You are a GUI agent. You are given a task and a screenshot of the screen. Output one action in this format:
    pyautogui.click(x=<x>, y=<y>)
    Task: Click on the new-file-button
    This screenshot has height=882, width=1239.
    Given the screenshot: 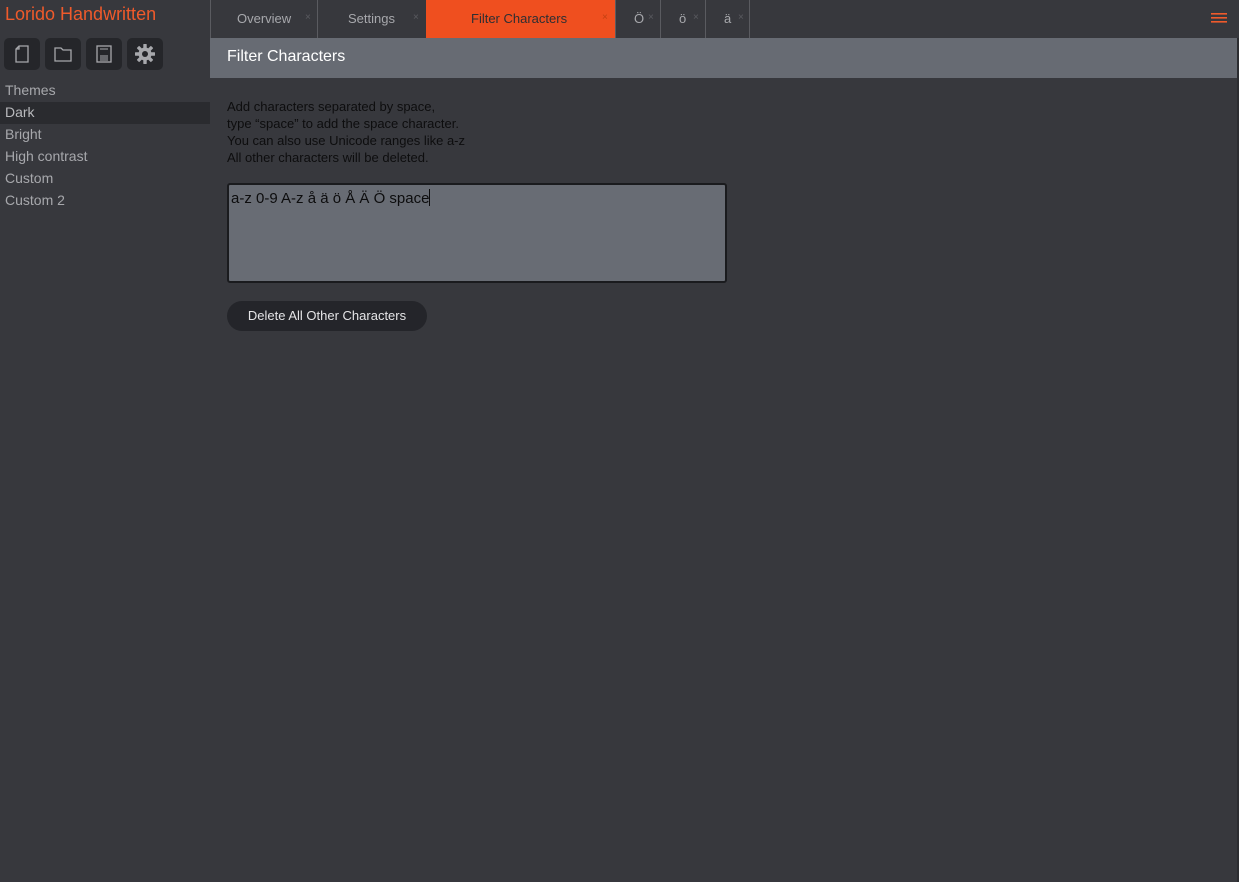 What is the action you would take?
    pyautogui.click(x=22, y=54)
    